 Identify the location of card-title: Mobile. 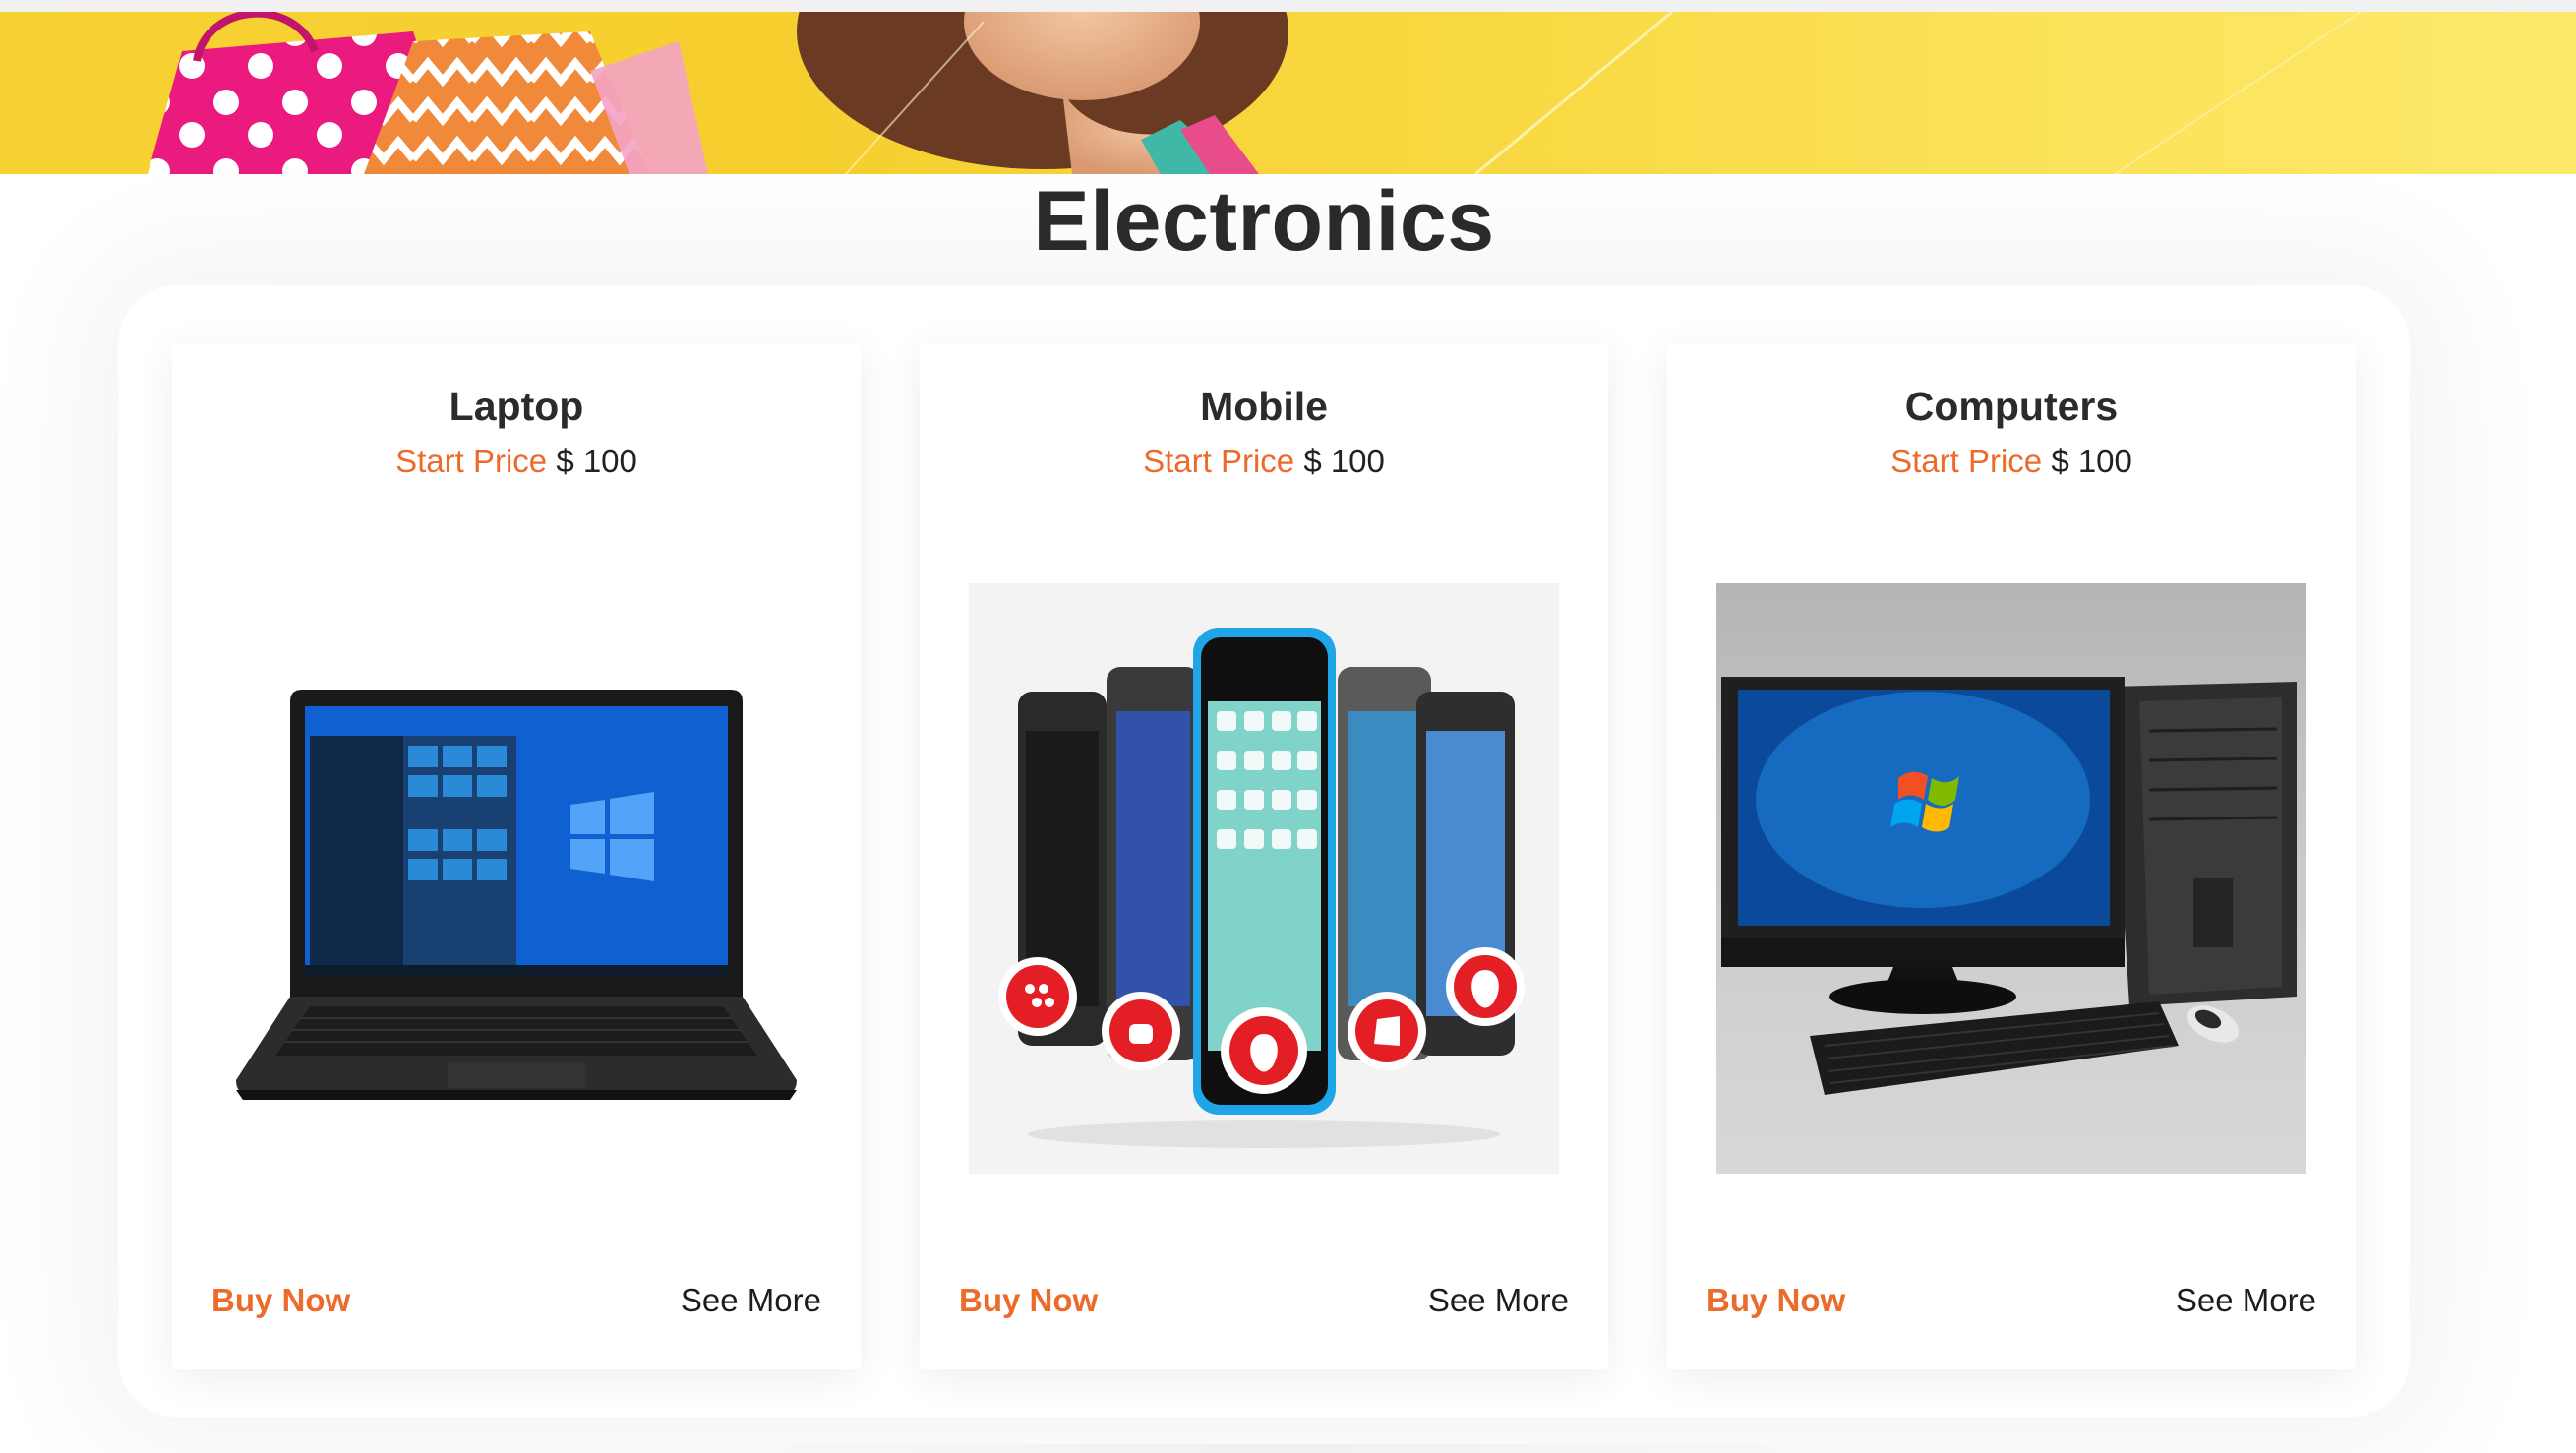
(1264, 406).